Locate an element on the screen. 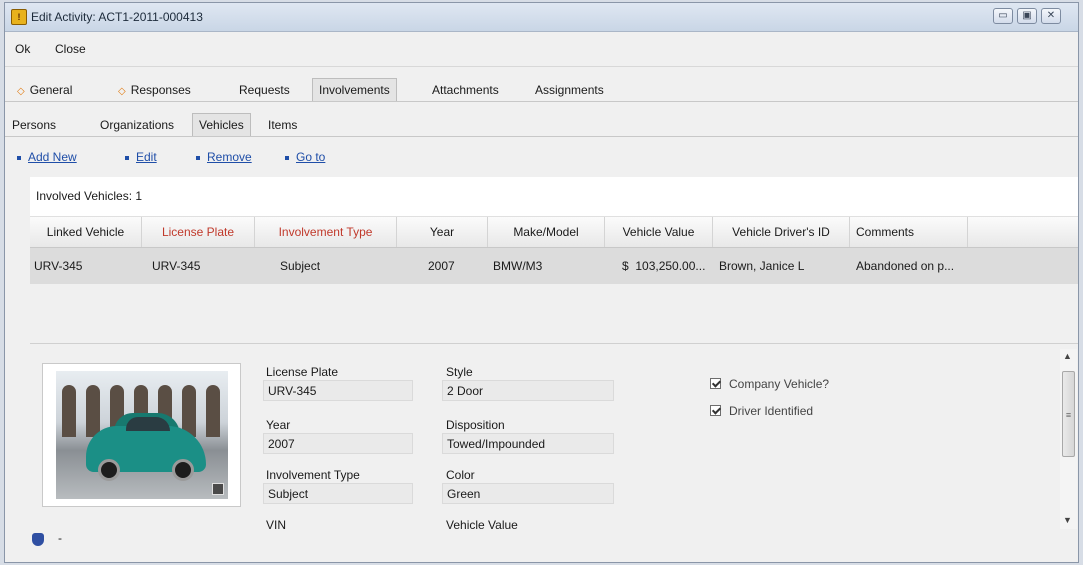 This screenshot has width=1083, height=565. year-field: 2007 is located at coordinates (338, 443).